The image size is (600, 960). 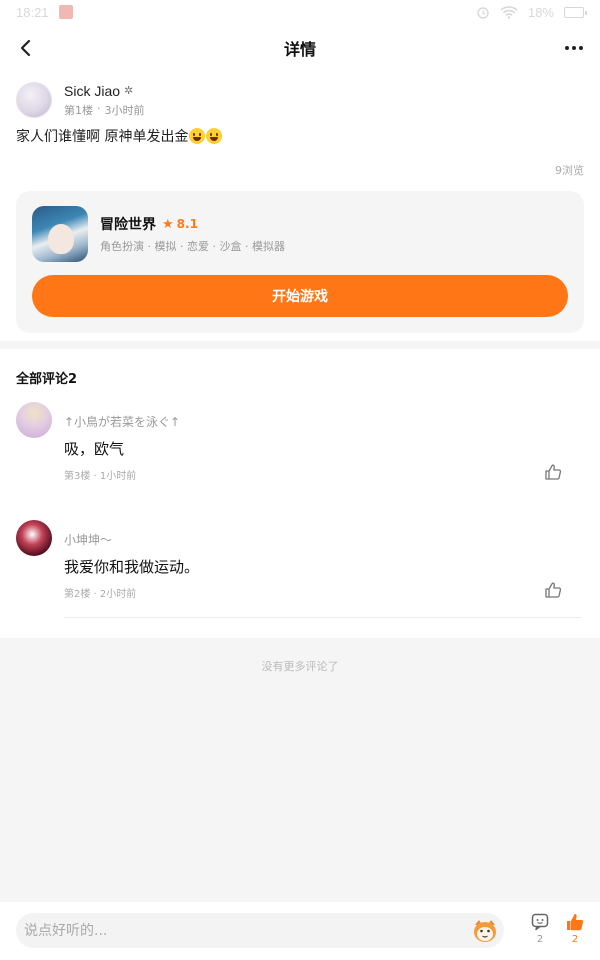 I want to click on gear-badge-icon: ✲, so click(x=129, y=91).